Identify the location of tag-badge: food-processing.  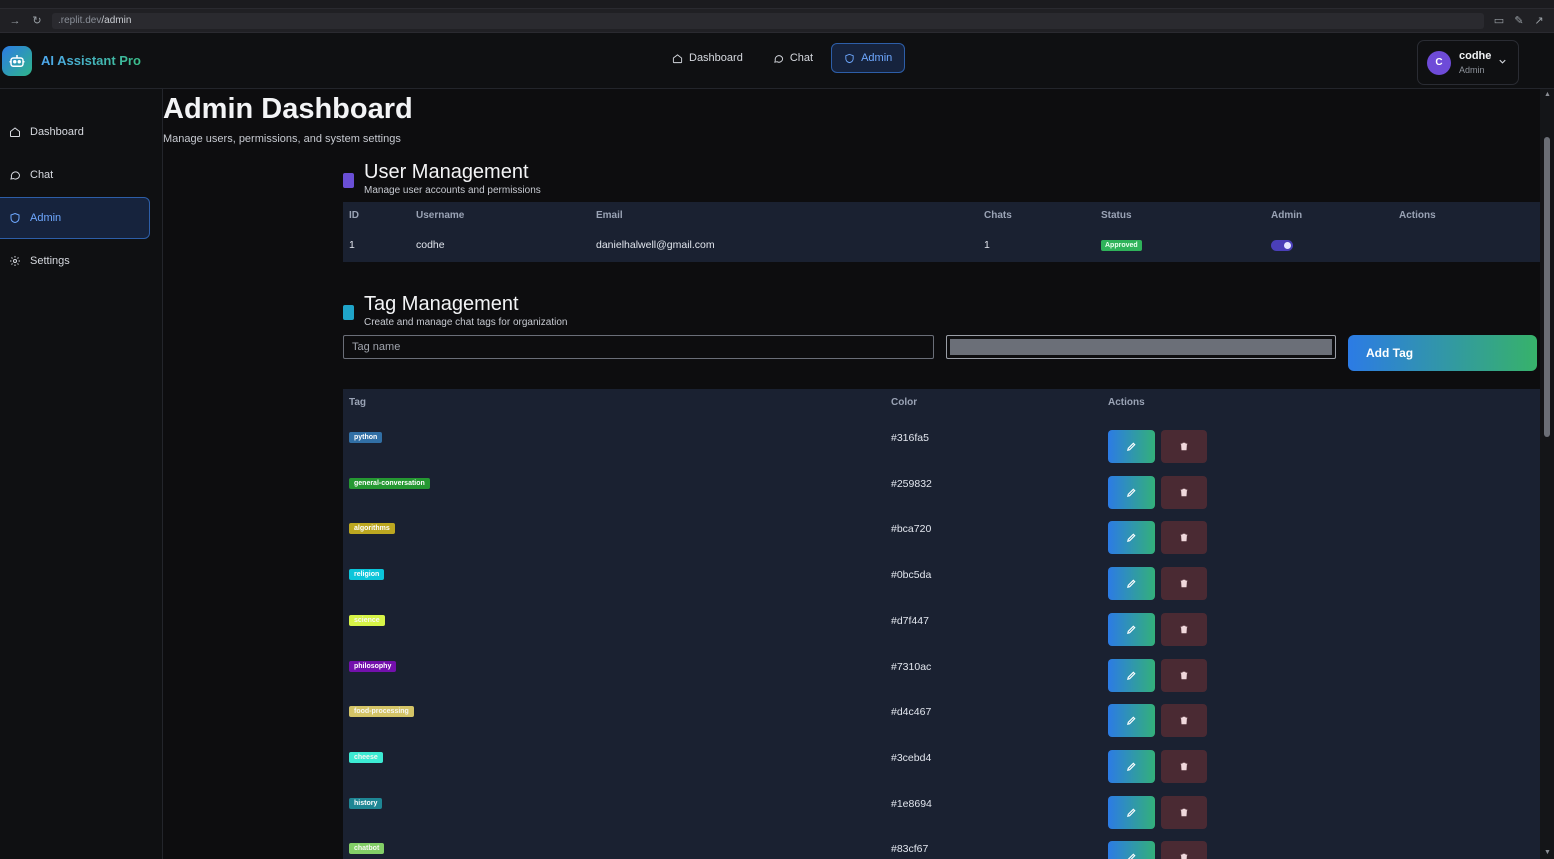
(381, 712).